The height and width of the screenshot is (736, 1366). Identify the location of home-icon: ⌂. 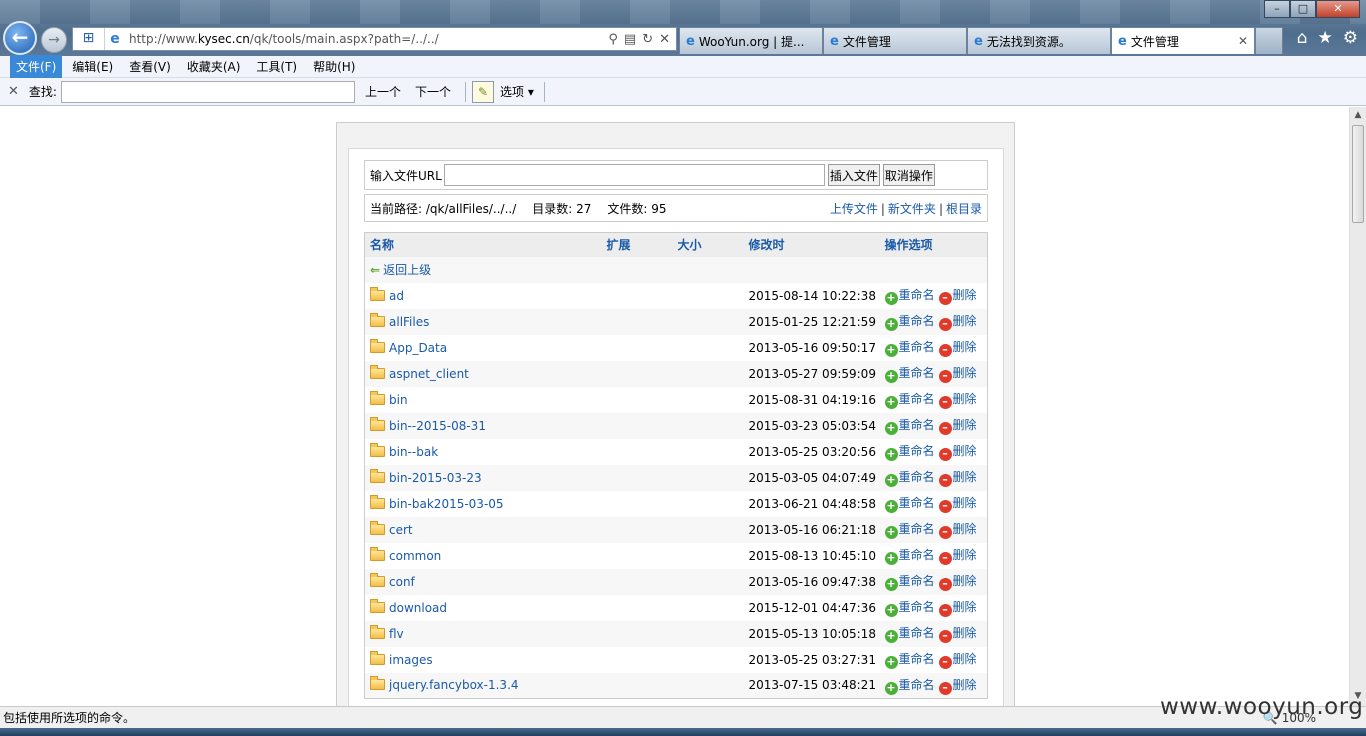
(1302, 38).